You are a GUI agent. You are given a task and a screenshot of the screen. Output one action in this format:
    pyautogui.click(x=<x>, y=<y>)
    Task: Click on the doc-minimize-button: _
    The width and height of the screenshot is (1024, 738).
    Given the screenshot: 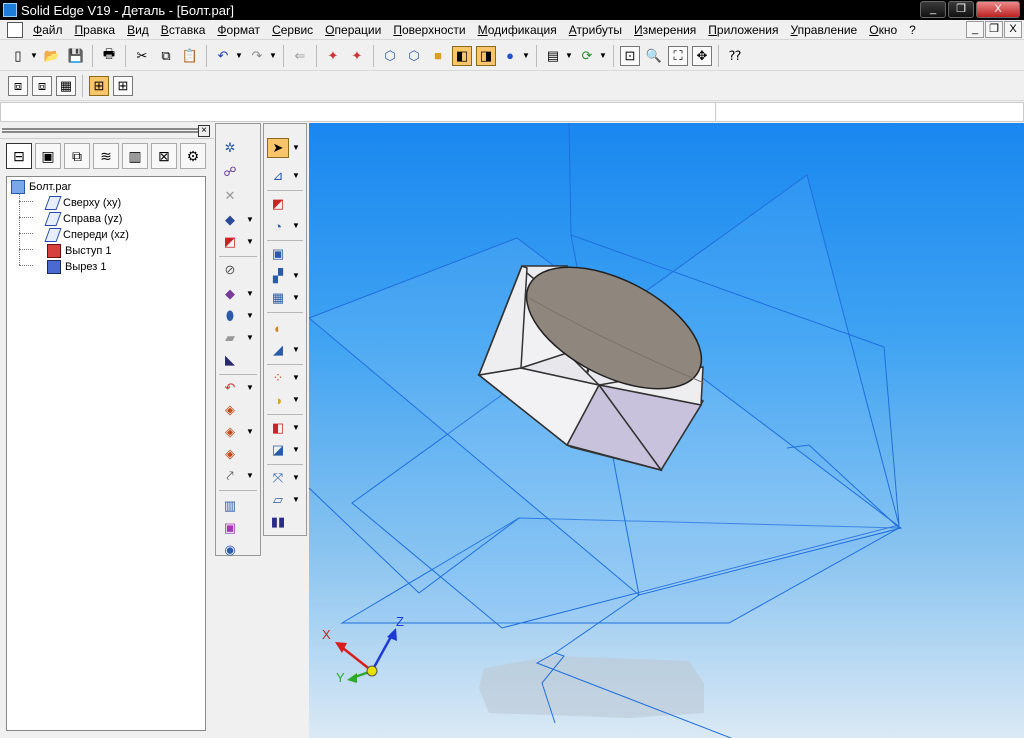 What is the action you would take?
    pyautogui.click(x=975, y=29)
    